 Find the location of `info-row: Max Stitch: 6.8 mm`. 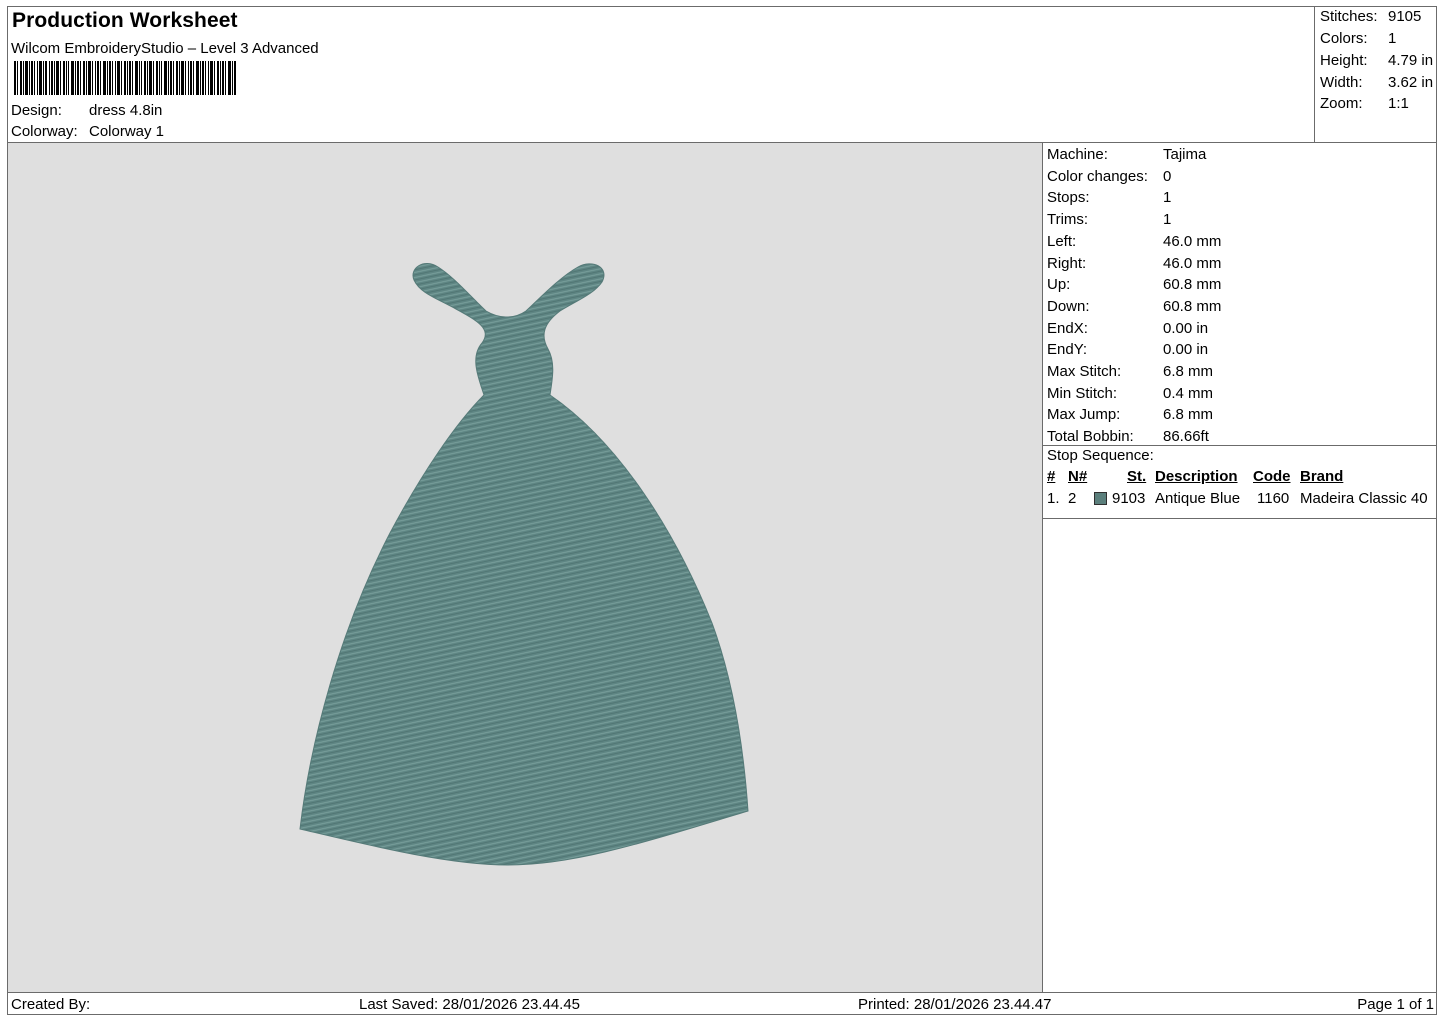

info-row: Max Stitch: 6.8 mm is located at coordinates (1130, 371).